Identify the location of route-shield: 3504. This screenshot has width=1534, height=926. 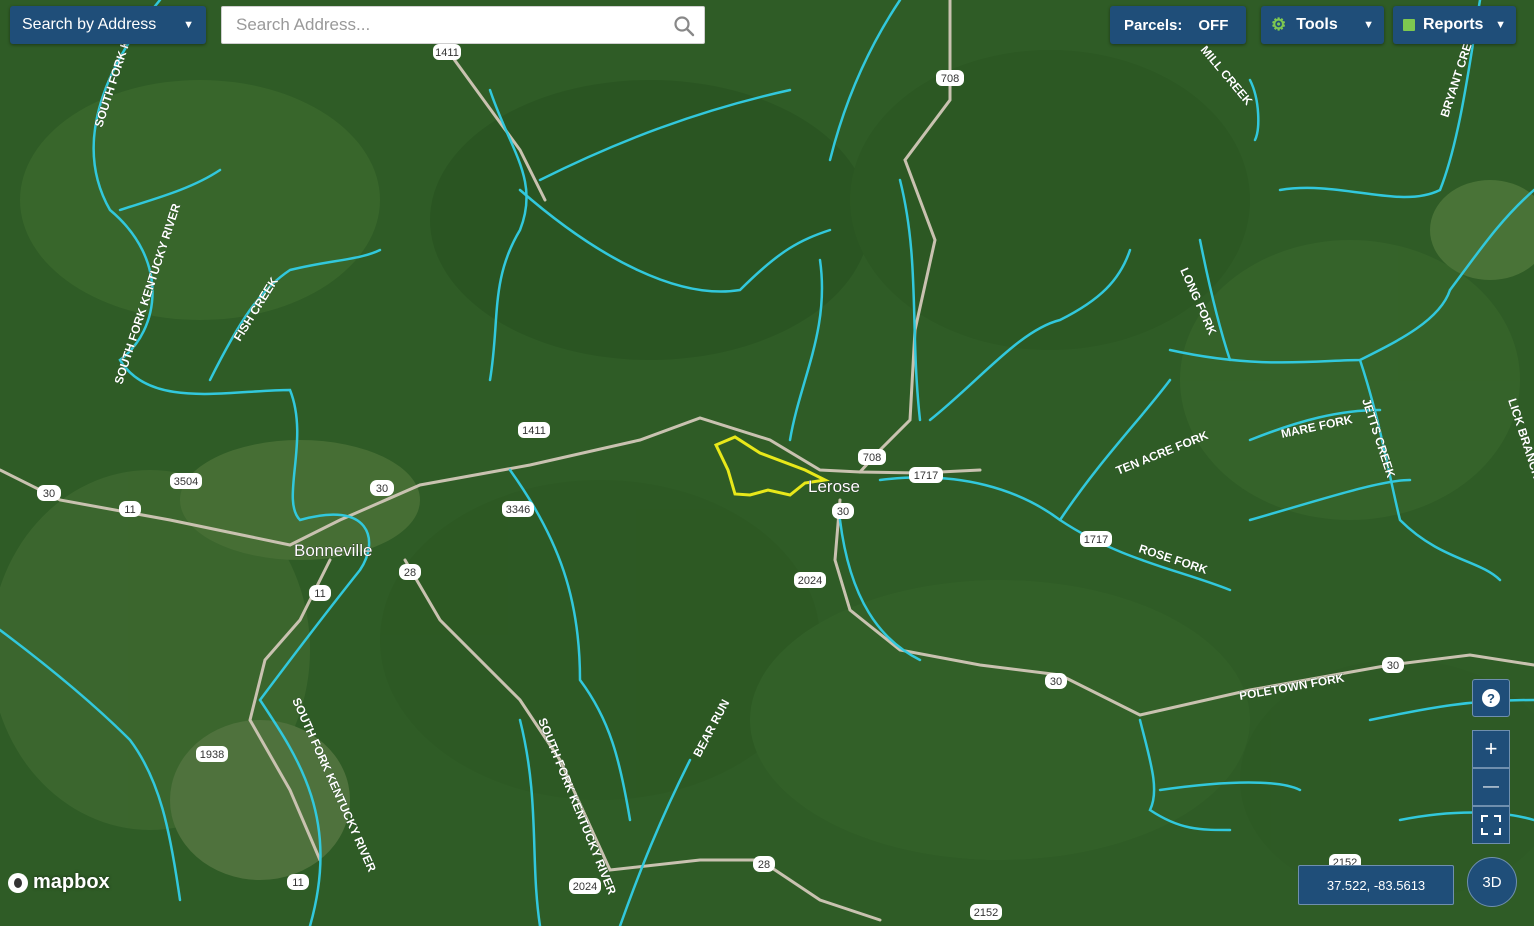
(186, 482).